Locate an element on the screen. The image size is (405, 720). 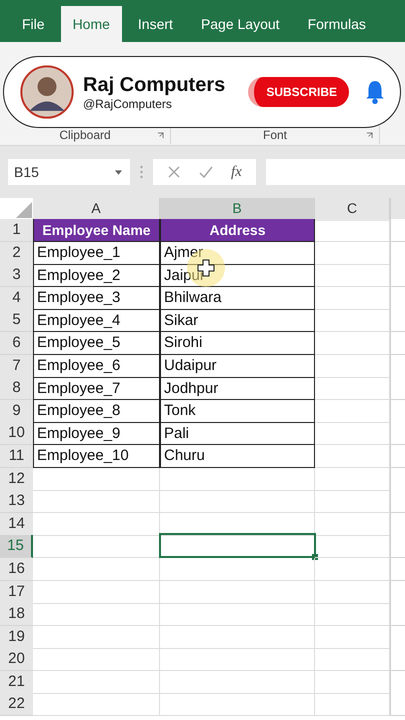
table-cell: Employee_2 is located at coordinates (96, 276).